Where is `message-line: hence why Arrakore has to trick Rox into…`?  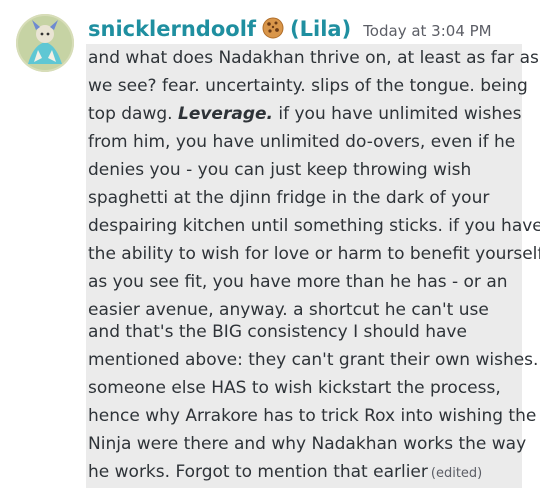 message-line: hence why Arrakore has to trick Rox into… is located at coordinates (312, 416).